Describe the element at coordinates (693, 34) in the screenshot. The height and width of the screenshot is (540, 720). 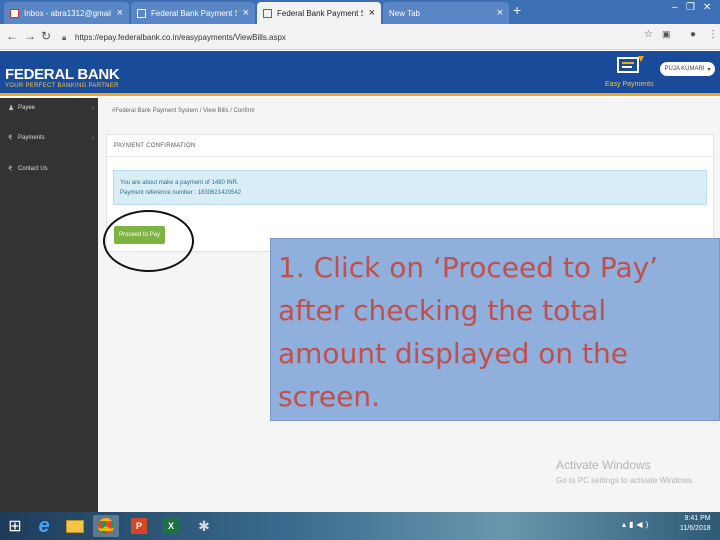
I see `account-icon: ●` at that location.